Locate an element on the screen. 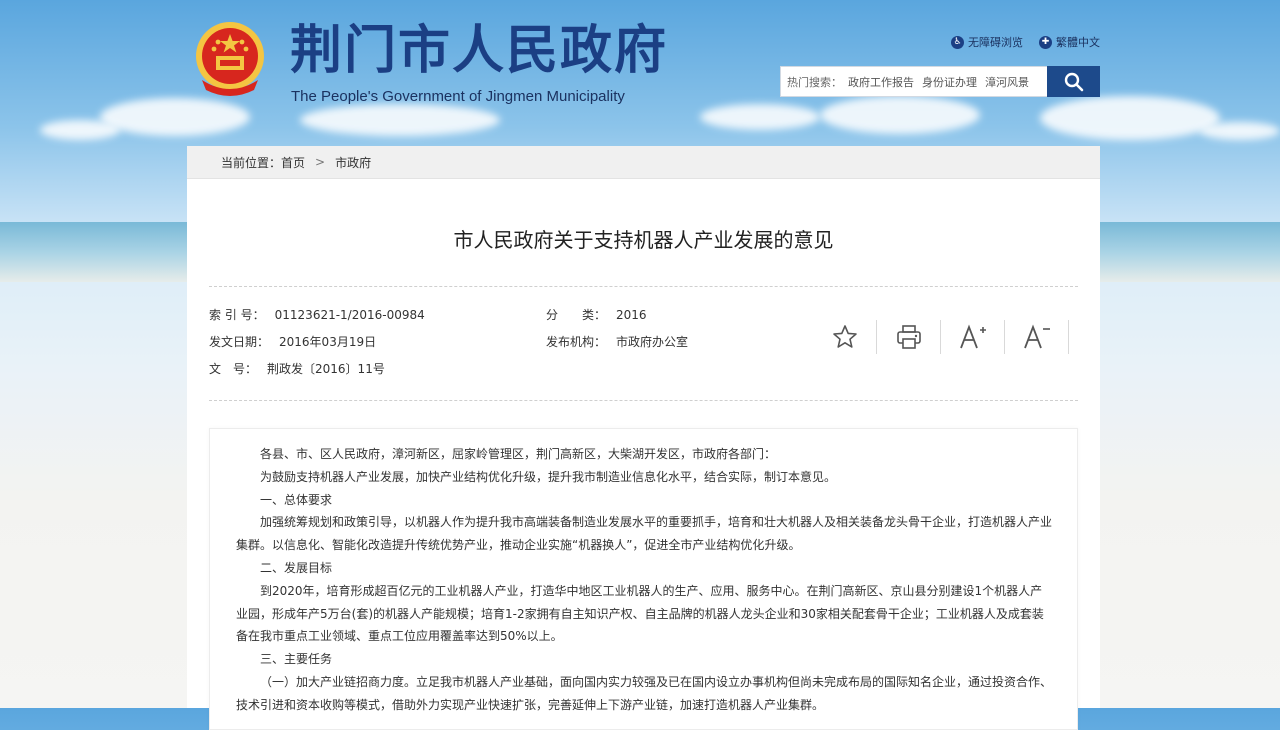 The width and height of the screenshot is (1280, 730). article-title: 市人民政府关于支持机器人产业发展的意见 is located at coordinates (643, 240).